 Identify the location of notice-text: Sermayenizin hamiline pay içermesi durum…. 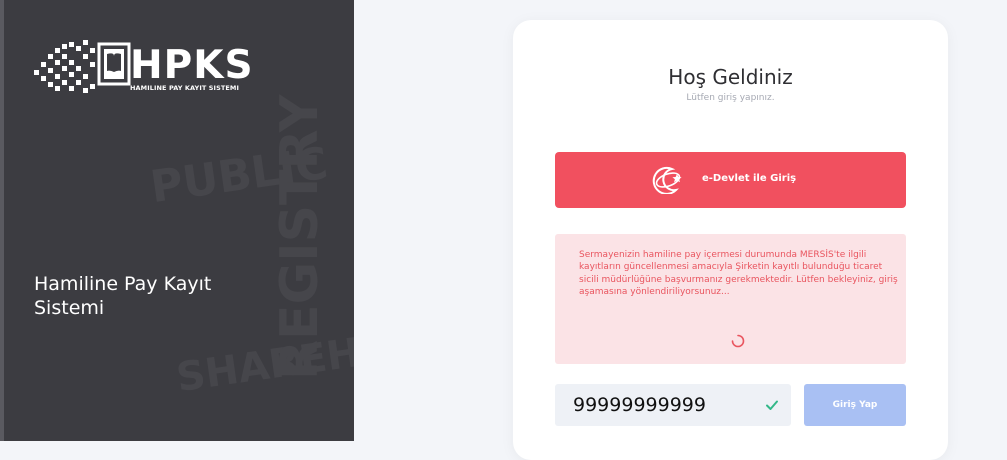
(738, 273).